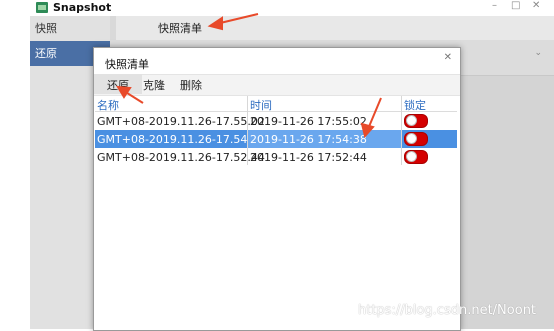  What do you see at coordinates (374, 113) in the screenshot?
I see `arrow-to-time` at bounding box center [374, 113].